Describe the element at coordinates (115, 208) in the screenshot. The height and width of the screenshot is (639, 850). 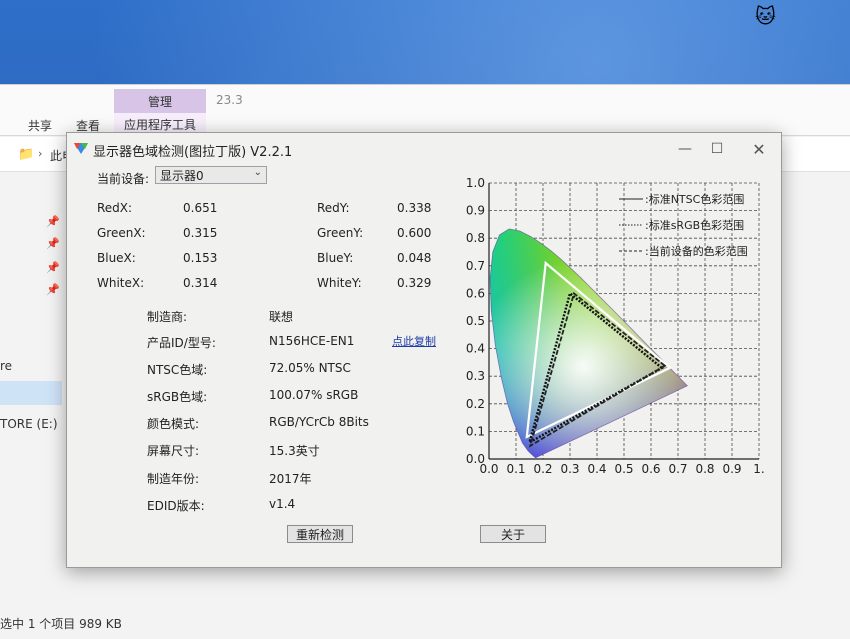
I see `redx-label: RedX:` at that location.